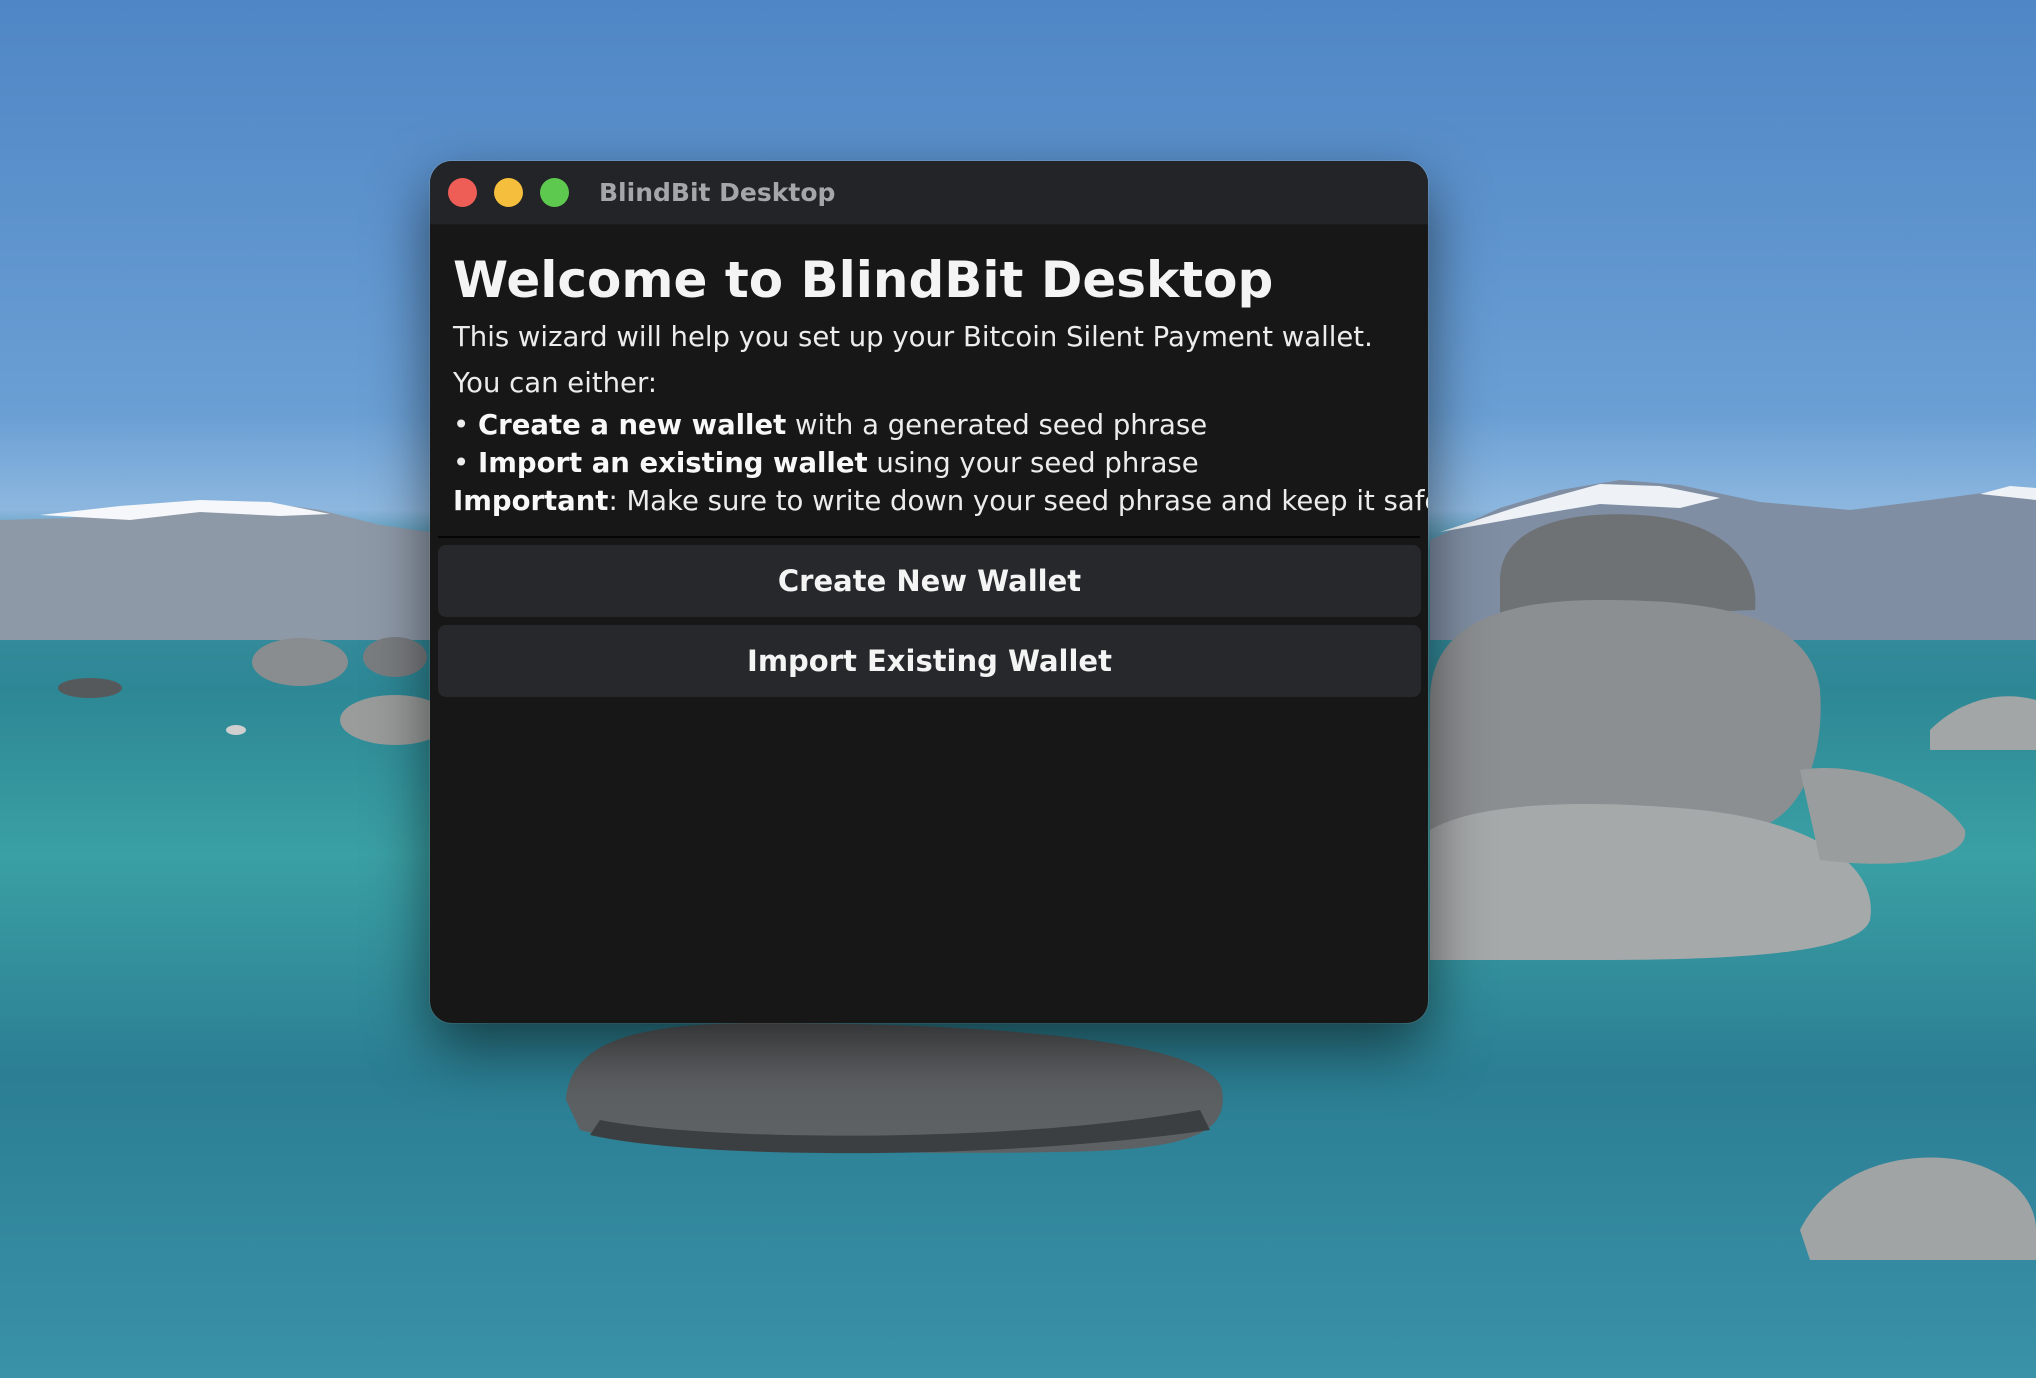 This screenshot has width=2036, height=1378. Describe the element at coordinates (673, 463) in the screenshot. I see `option-import-bold: Import an existing wallet` at that location.